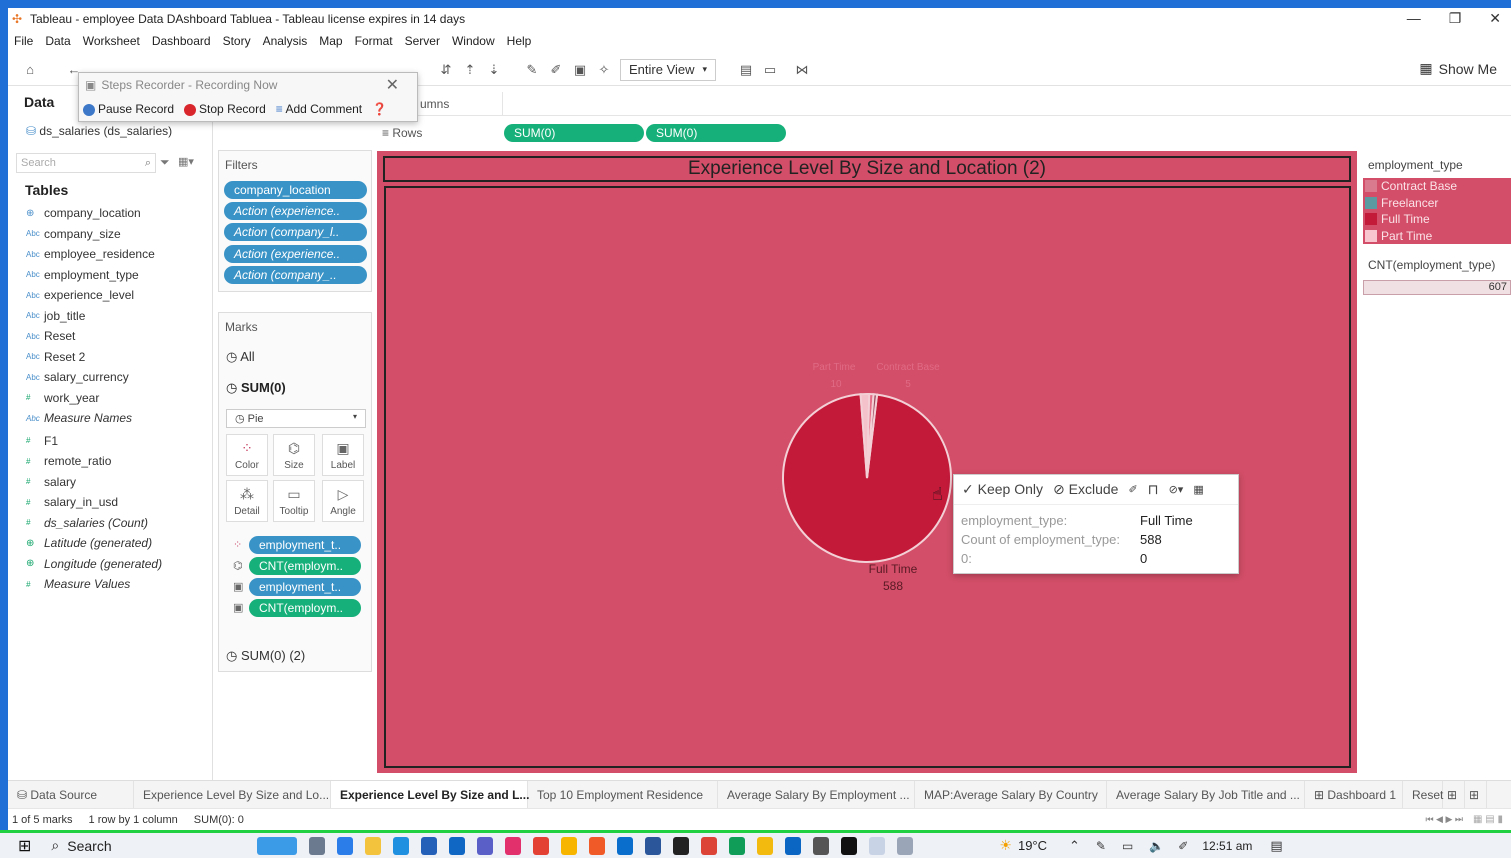 This screenshot has height=858, width=1511. Describe the element at coordinates (470, 70) in the screenshot. I see `sort-asc-icon: ⇡` at that location.